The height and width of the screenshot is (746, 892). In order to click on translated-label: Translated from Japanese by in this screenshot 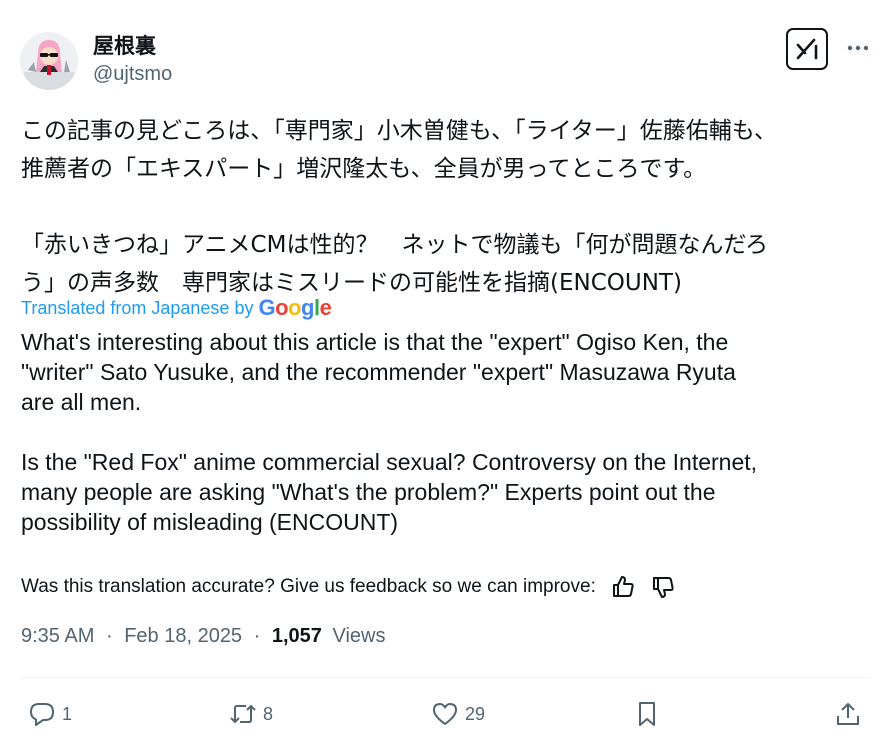, I will do `click(137, 307)`.